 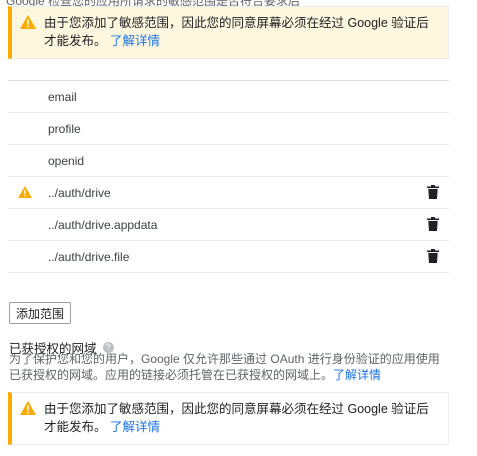 What do you see at coordinates (89, 256) in the screenshot?
I see `scope-name: ../auth/drive.file` at bounding box center [89, 256].